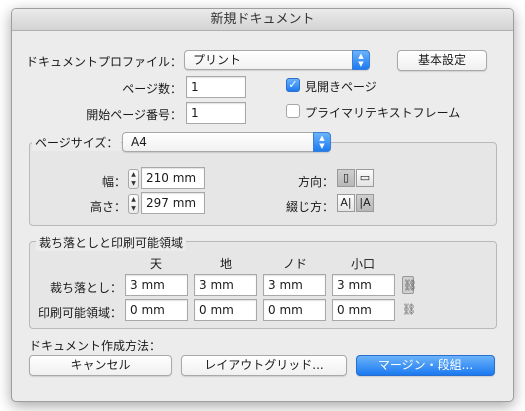 The image size is (525, 411). I want to click on pages-label: ページ数：, so click(152, 89).